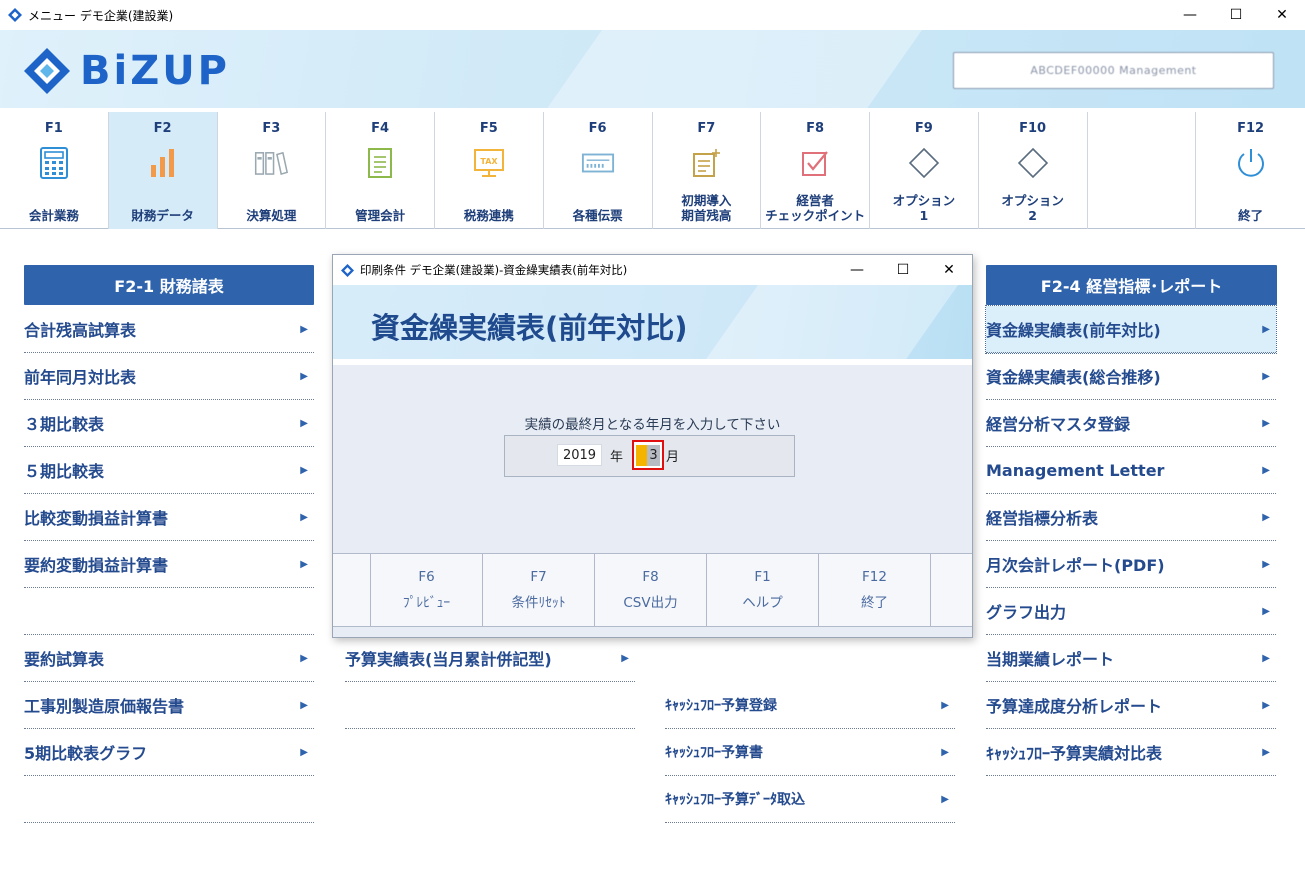 This screenshot has height=884, width=1305. I want to click on fkey-label: 会計業務, so click(53, 215).